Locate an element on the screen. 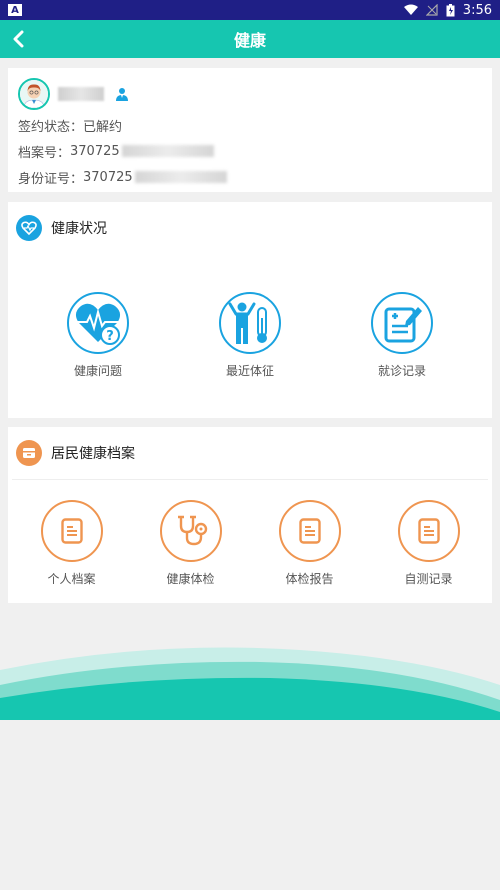 Image resolution: width=500 pixels, height=890 pixels. health-checkup-button: 健康体检 is located at coordinates (191, 543).